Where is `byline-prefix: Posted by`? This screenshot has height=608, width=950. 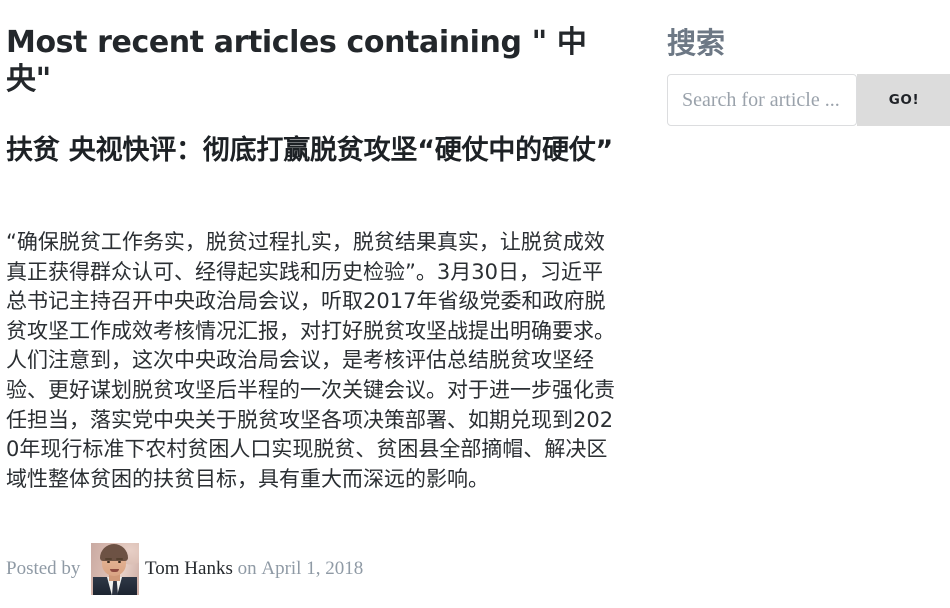
byline-prefix: Posted by is located at coordinates (43, 568).